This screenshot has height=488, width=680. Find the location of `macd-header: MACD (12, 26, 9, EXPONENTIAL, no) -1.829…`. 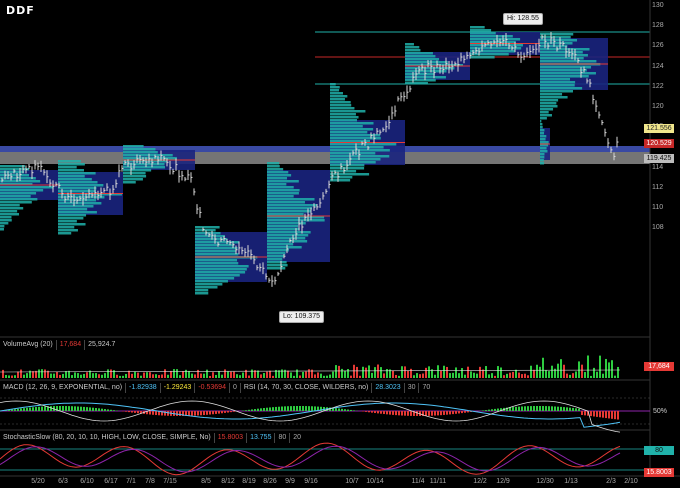

macd-header: MACD (12, 26, 9, EXPONENTIAL, no) -1.829… is located at coordinates (216, 387).